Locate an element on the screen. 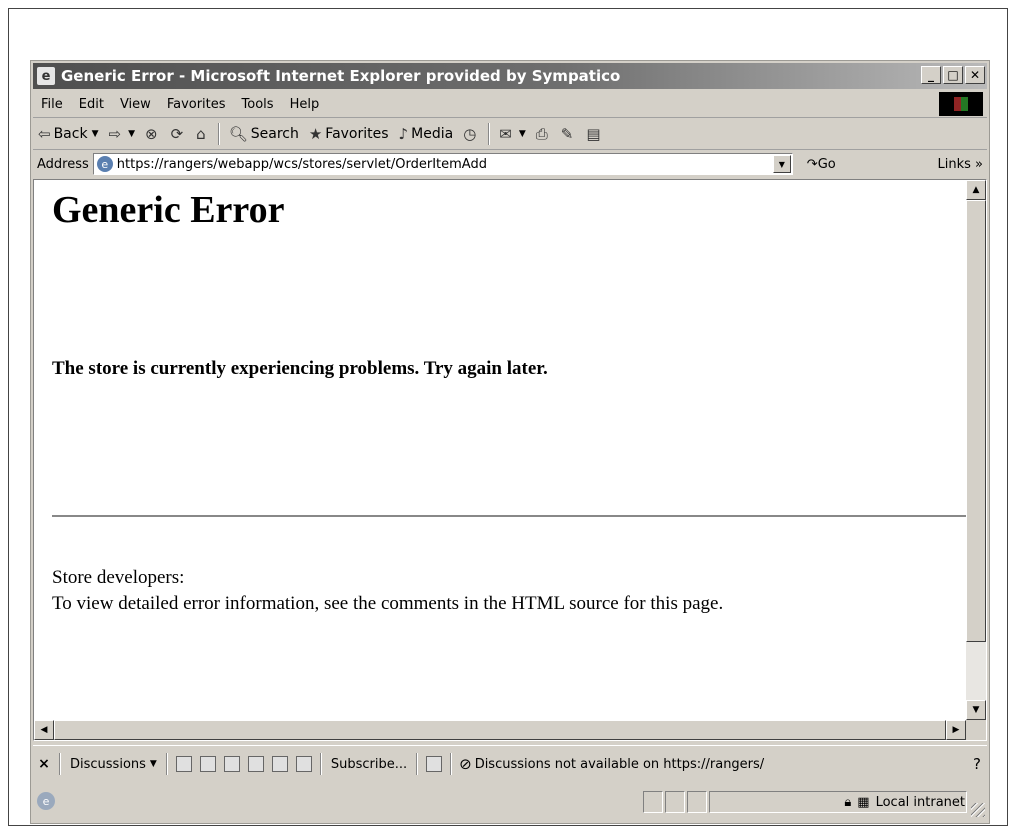 Image resolution: width=1014 pixels, height=833 pixels. refresh-button: ⟳ is located at coordinates (179, 134).